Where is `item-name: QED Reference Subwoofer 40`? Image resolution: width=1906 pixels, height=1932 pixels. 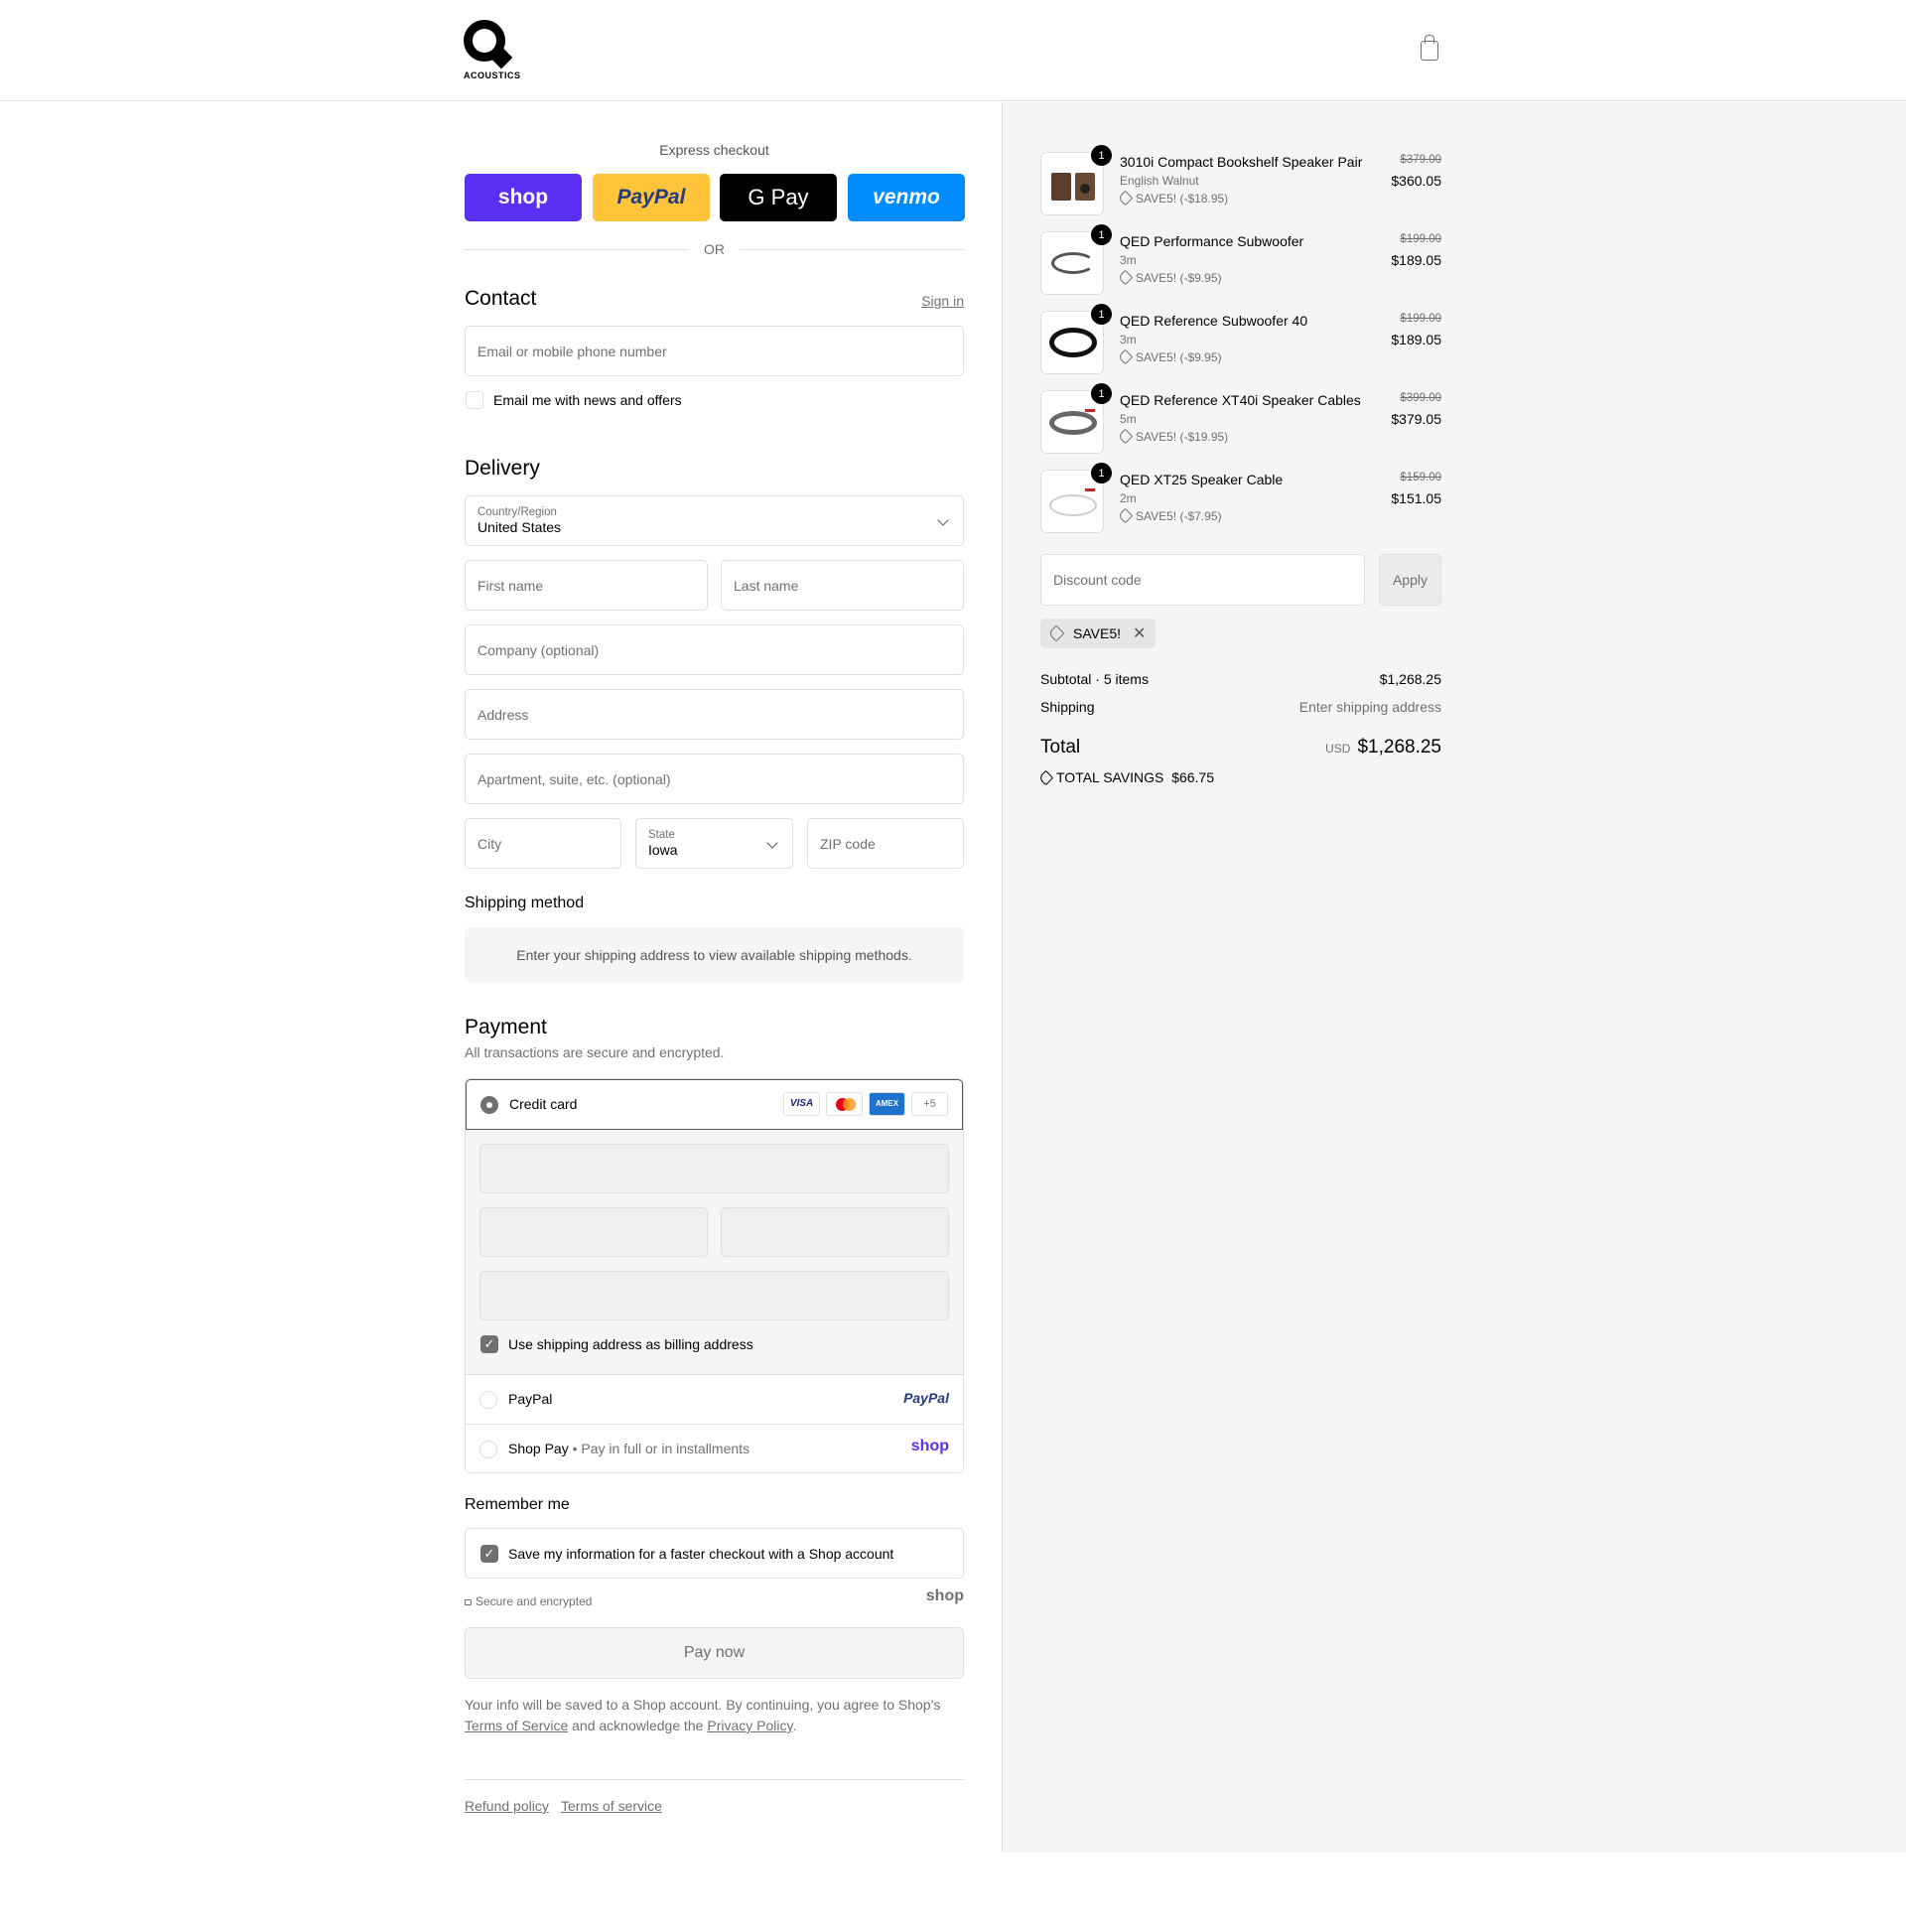 item-name: QED Reference Subwoofer 40 is located at coordinates (1214, 321).